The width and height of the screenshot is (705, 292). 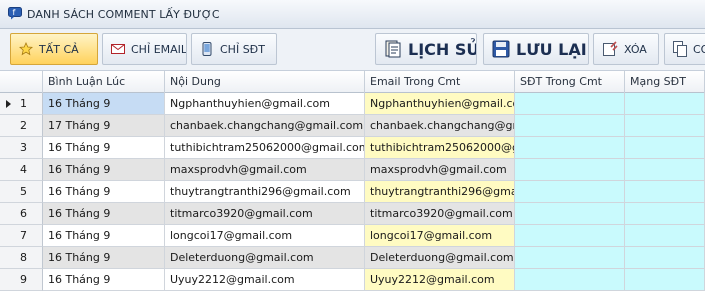 What do you see at coordinates (21, 82) in the screenshot?
I see `row-header-corner` at bounding box center [21, 82].